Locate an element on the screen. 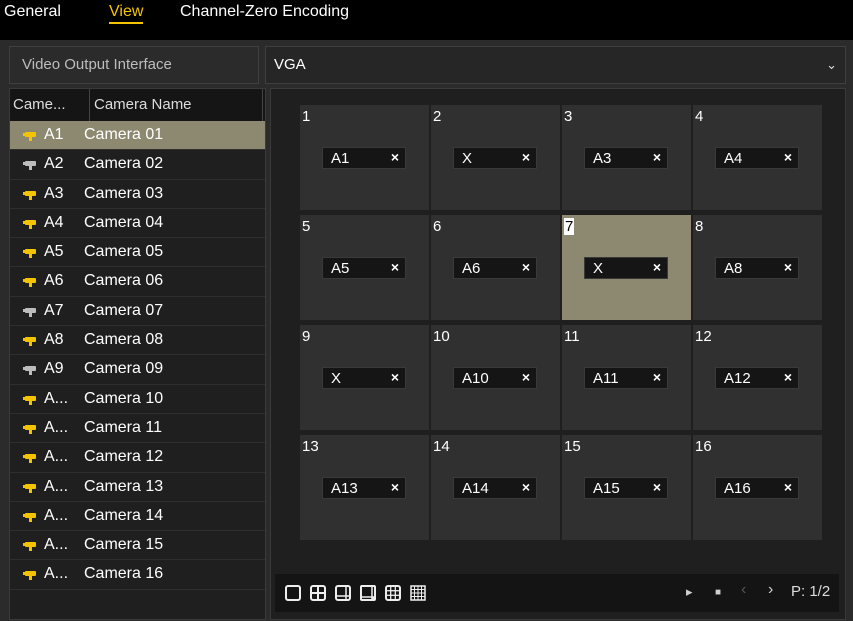 This screenshot has width=853, height=621. camera-name: Camera 16 is located at coordinates (124, 574).